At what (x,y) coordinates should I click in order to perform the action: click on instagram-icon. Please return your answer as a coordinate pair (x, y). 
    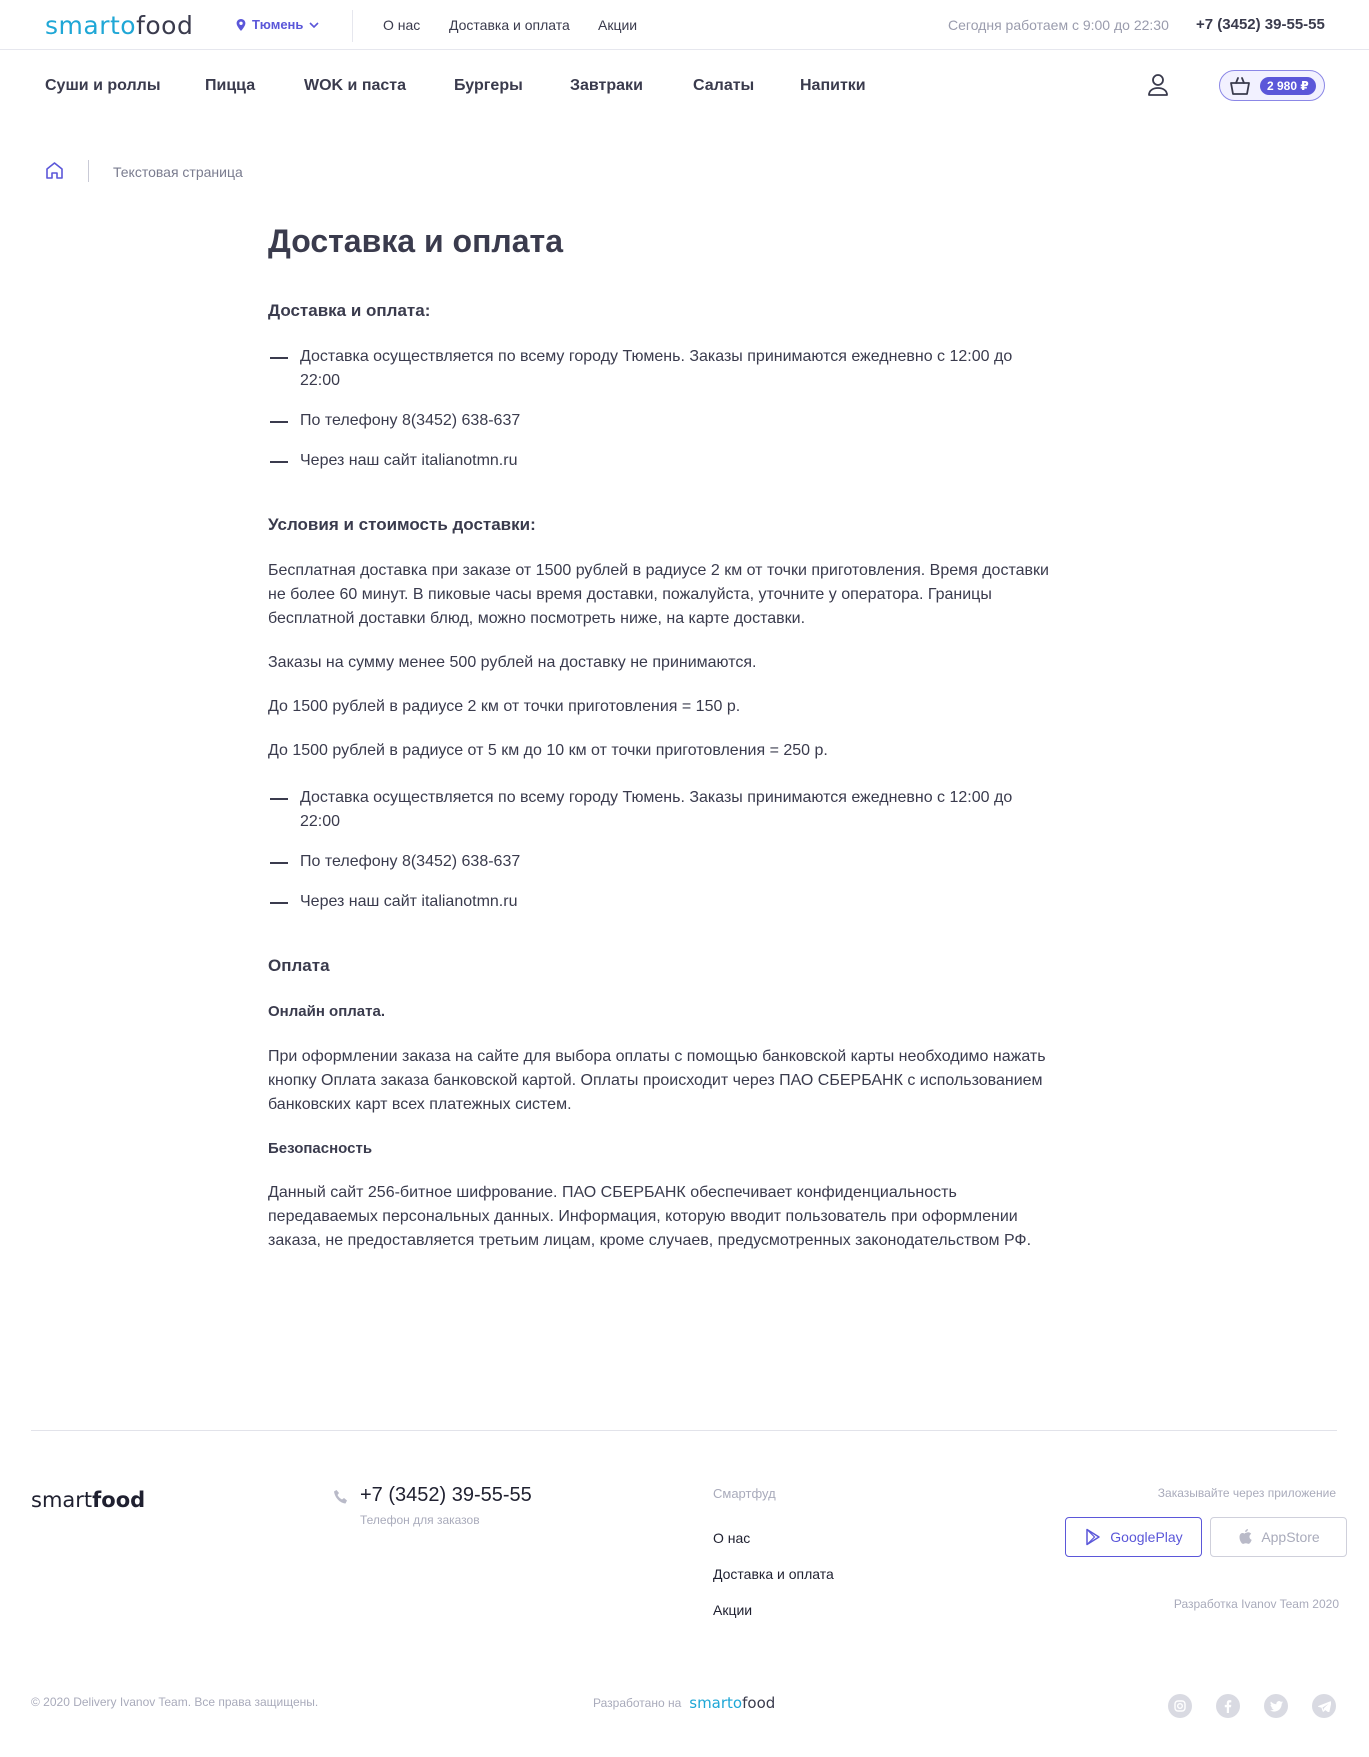
    Looking at the image, I should click on (1180, 1706).